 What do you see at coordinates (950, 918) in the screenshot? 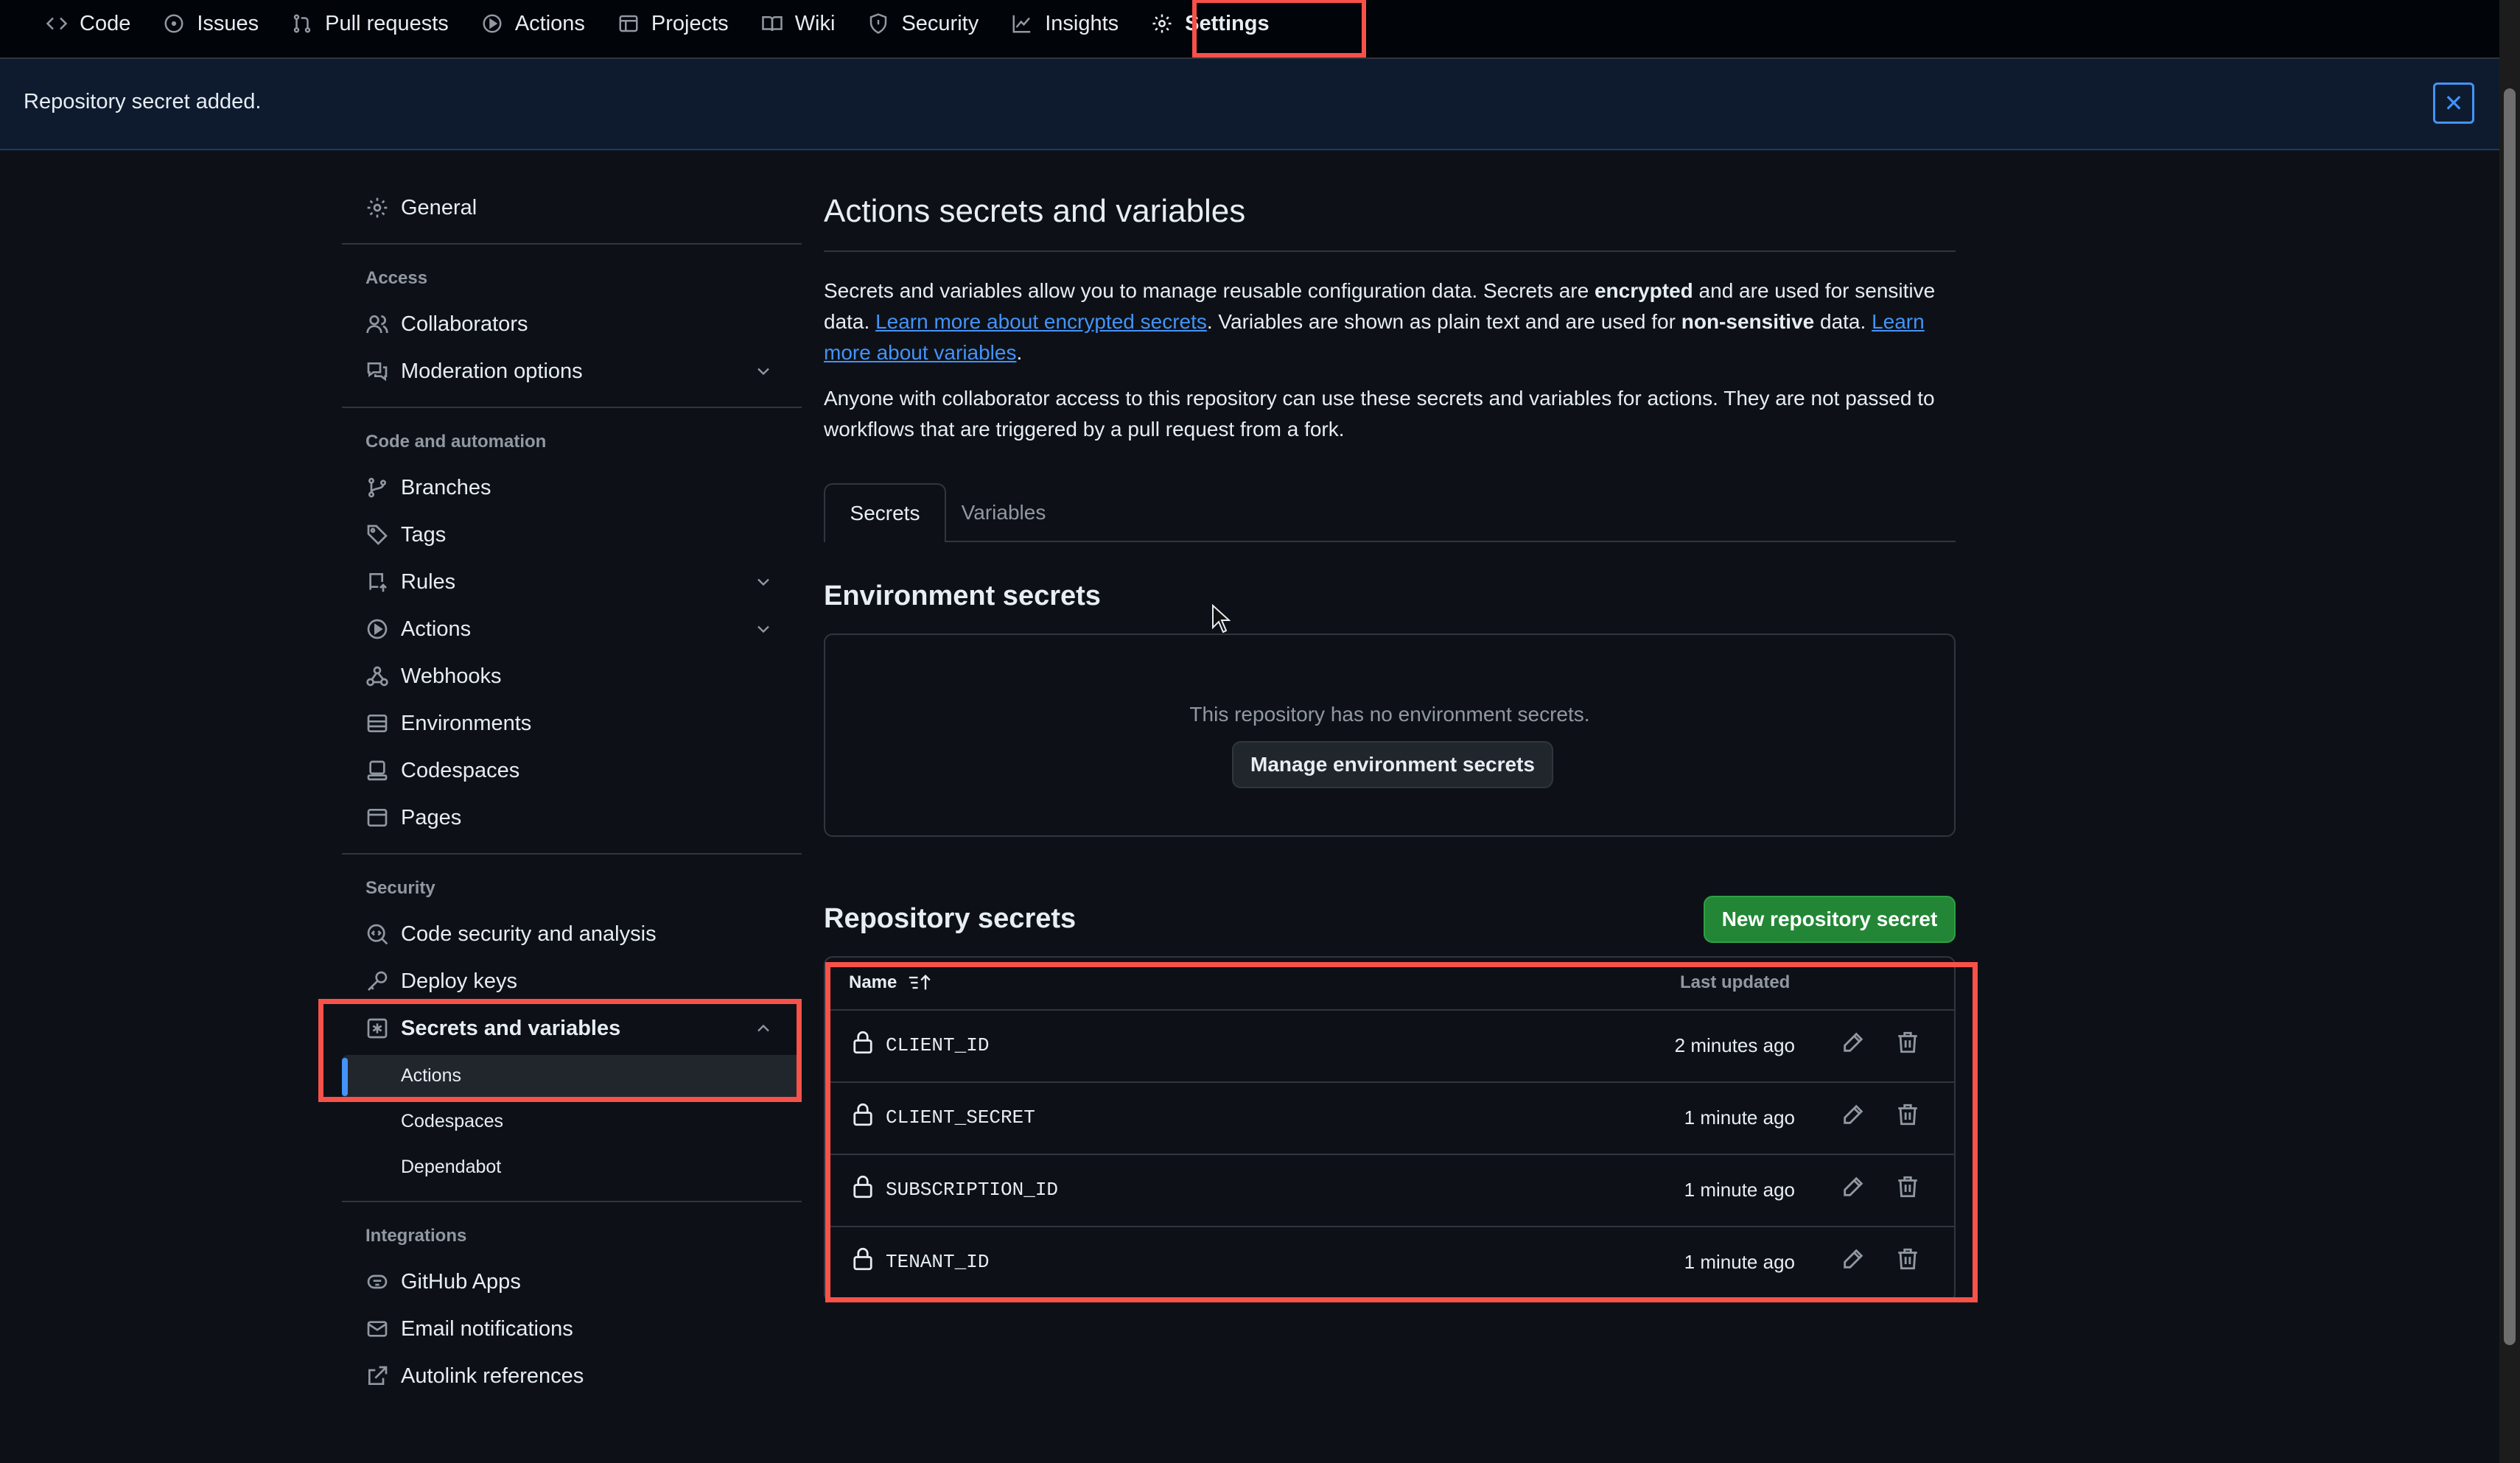
I see `repository-secrets-title: Repository secrets` at bounding box center [950, 918].